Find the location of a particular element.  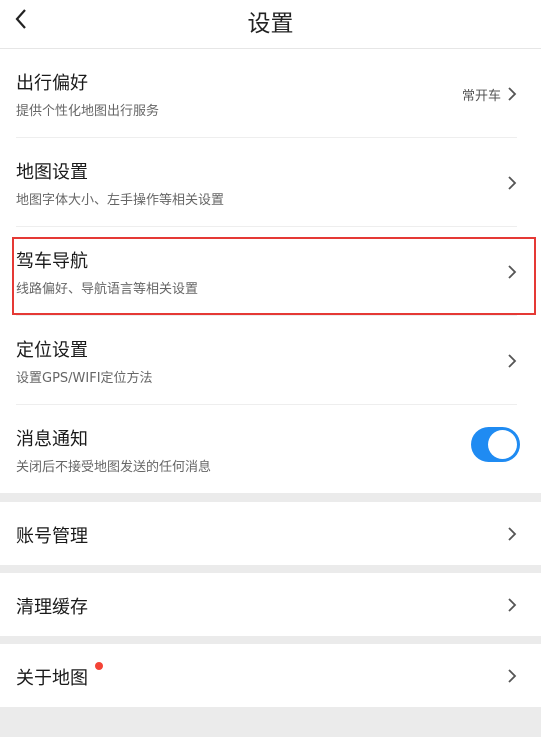

driving-subtitle: 线路偏好、导航语言等相关设置 is located at coordinates (107, 289).